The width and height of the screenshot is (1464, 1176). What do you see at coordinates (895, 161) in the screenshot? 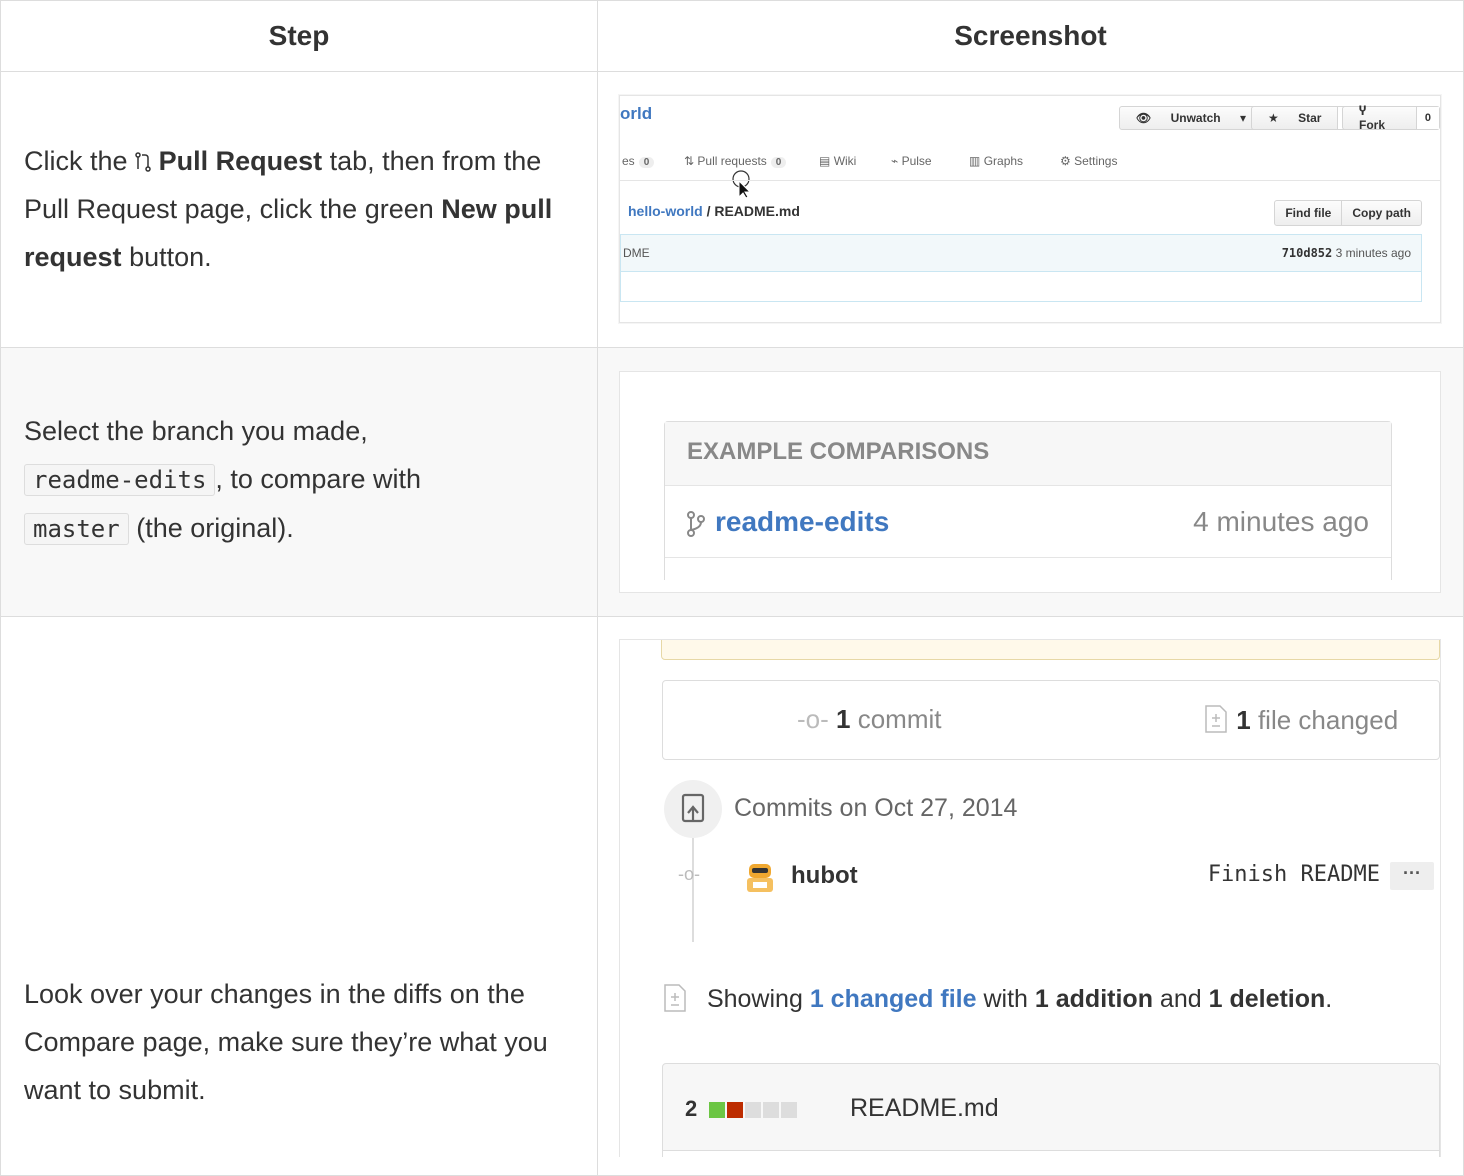
I see `pulse-icon: ⌁` at bounding box center [895, 161].